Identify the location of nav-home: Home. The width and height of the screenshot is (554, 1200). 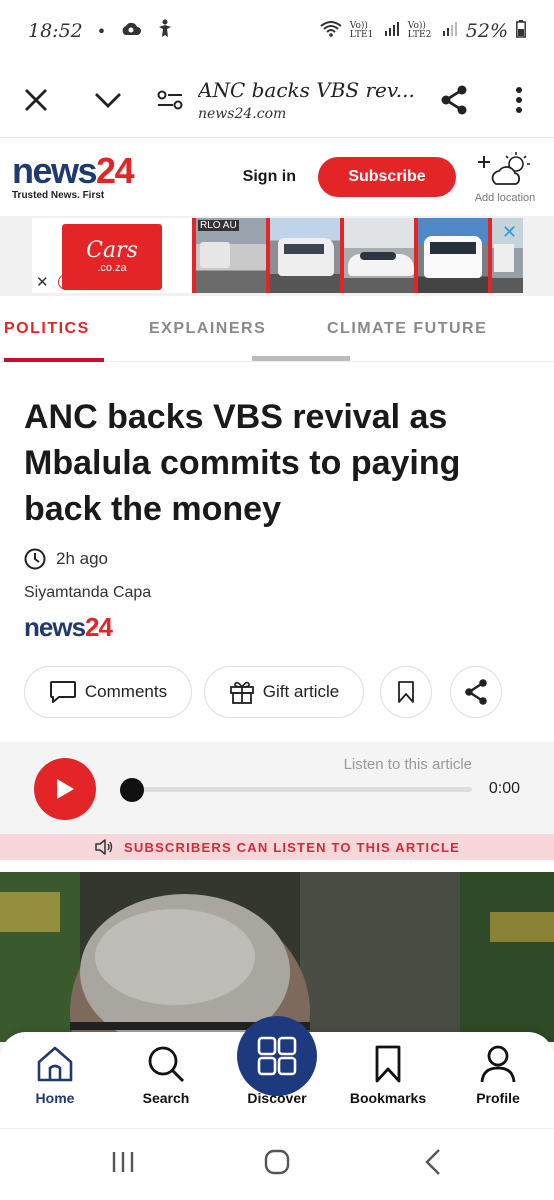
(55, 1075).